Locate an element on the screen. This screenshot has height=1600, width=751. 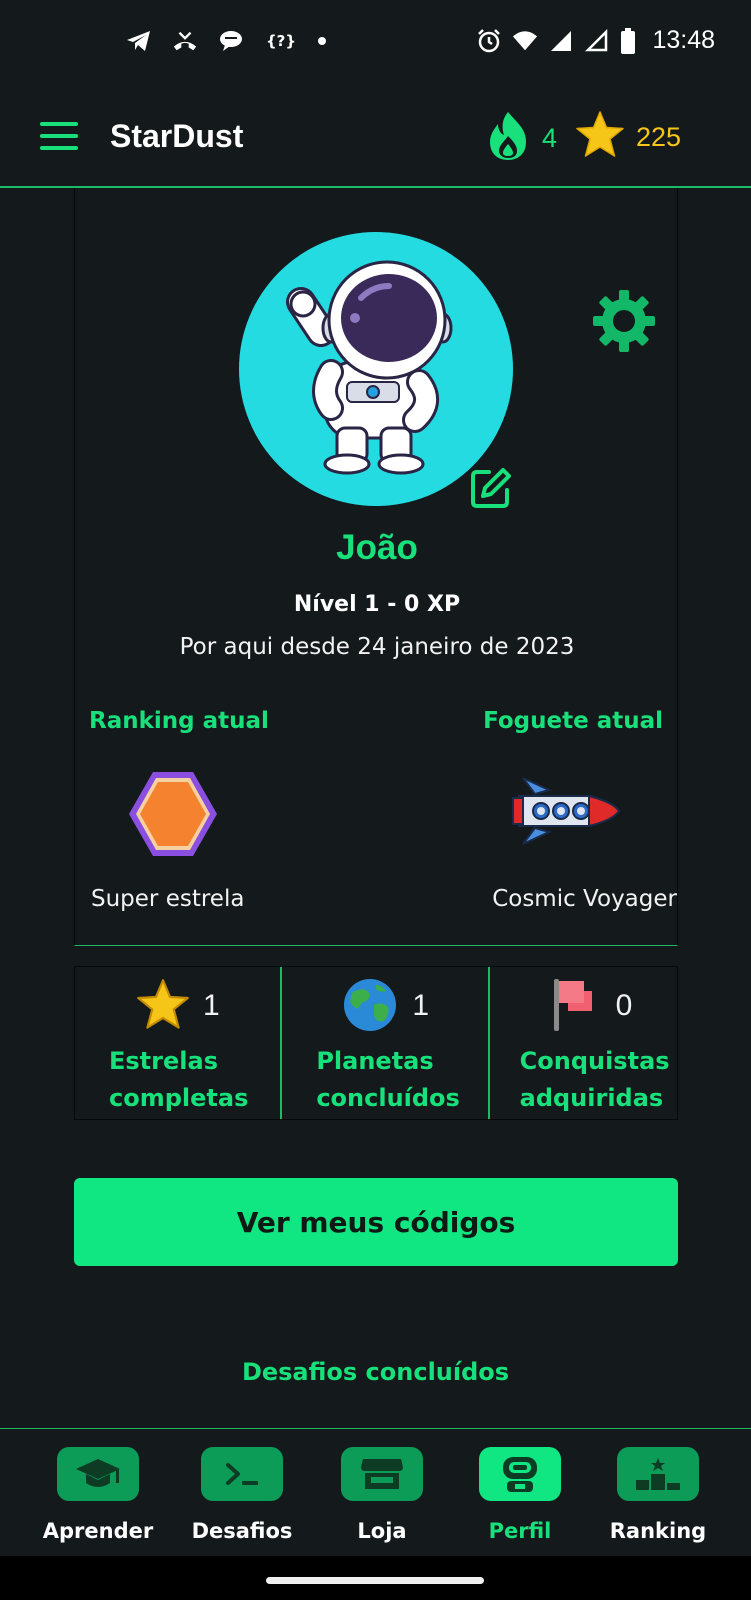
battery-icon is located at coordinates (628, 40).